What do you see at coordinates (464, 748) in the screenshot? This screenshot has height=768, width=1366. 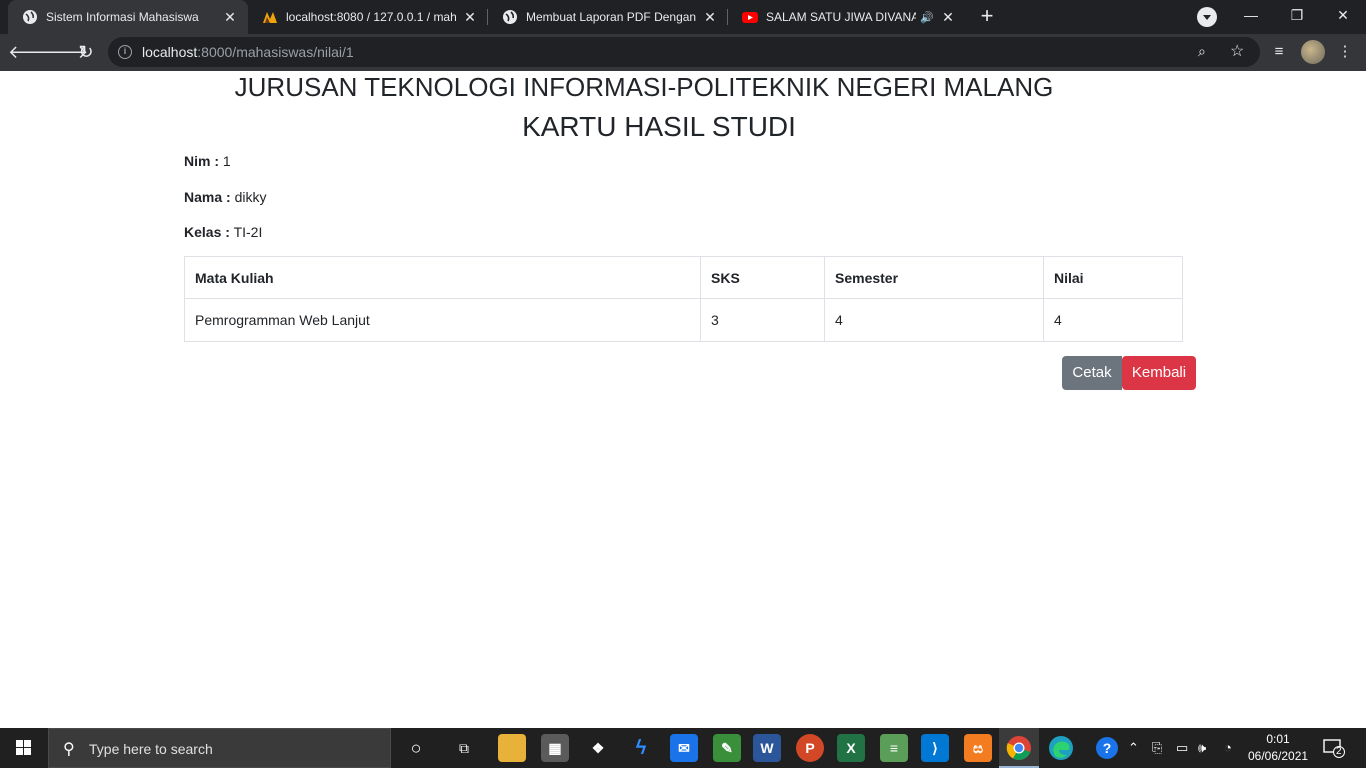 I see `task-view-icon: ⧉` at bounding box center [464, 748].